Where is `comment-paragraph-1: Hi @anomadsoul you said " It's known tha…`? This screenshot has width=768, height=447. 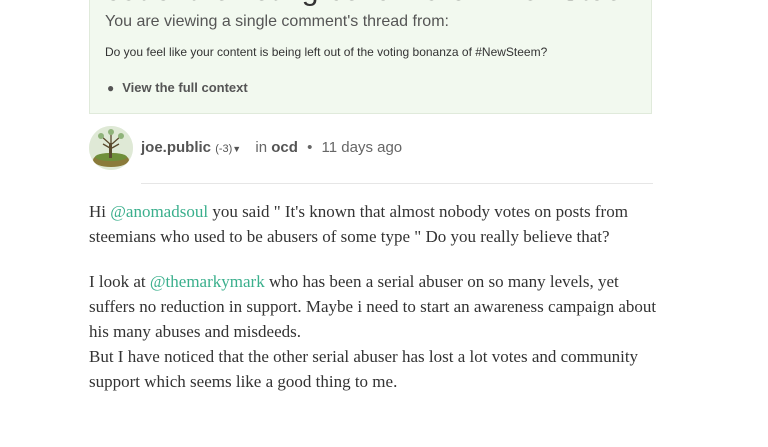 comment-paragraph-1: Hi @anomadsoul you said " It's known tha… is located at coordinates (374, 224).